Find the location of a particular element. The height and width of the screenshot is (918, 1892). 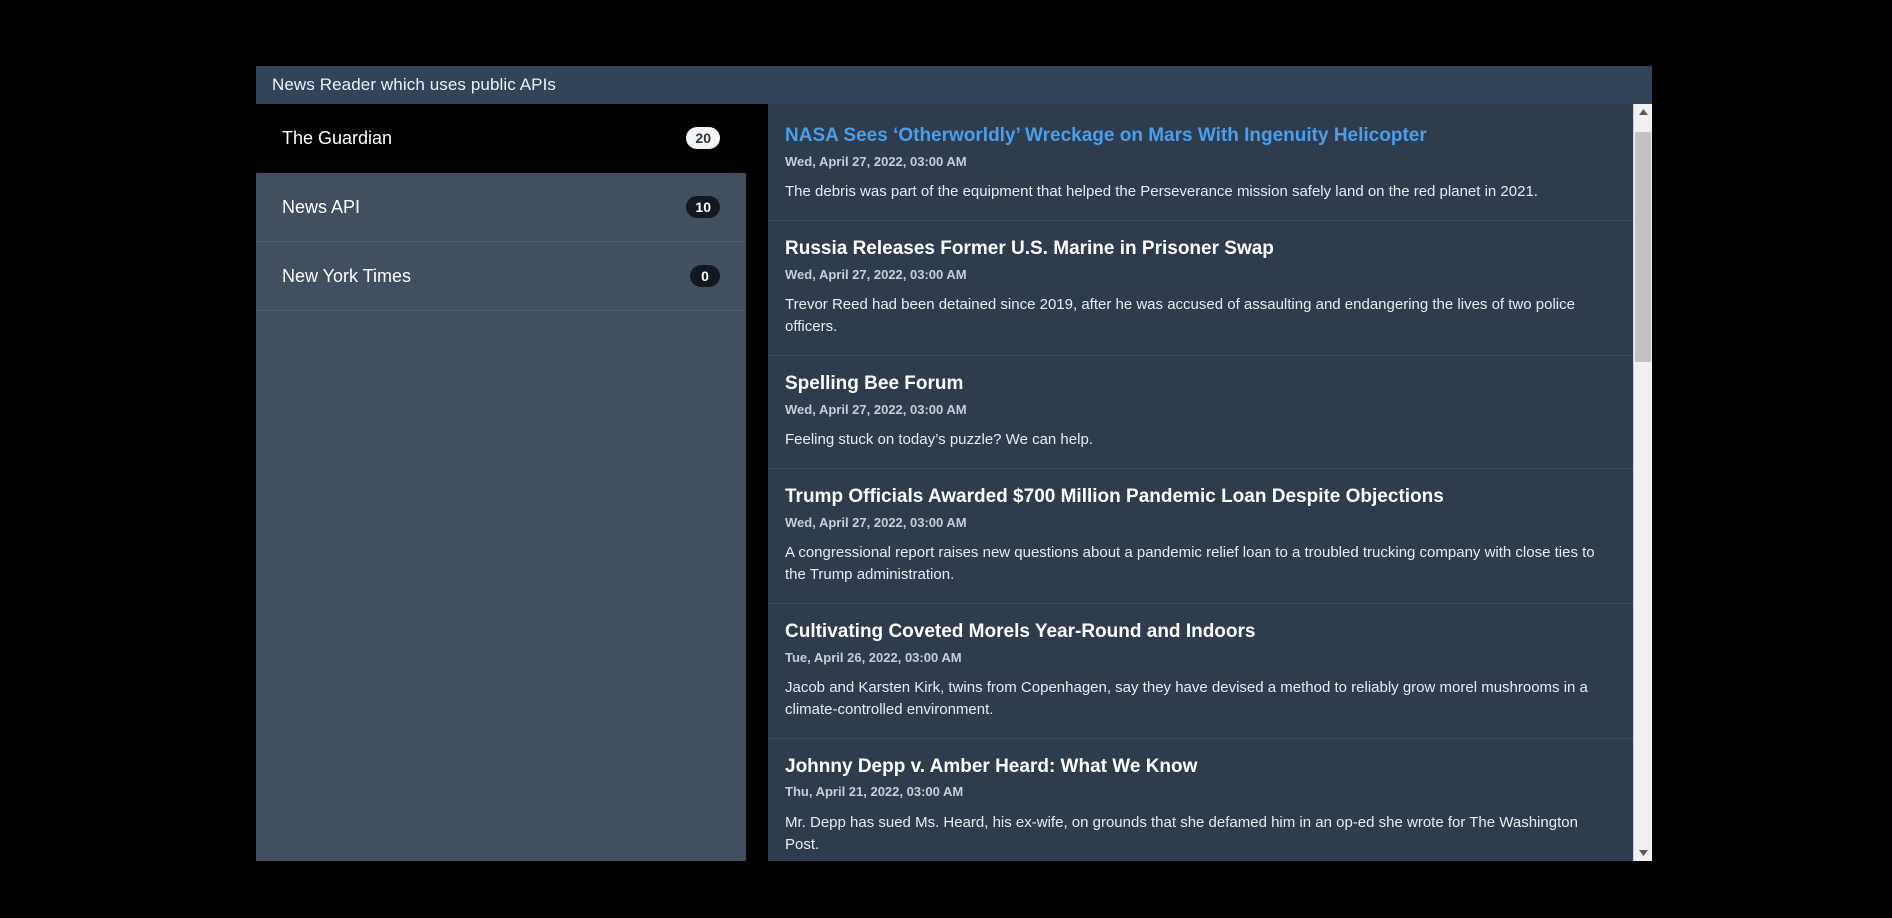

scrollbar-down-arrow-button is located at coordinates (1643, 853).